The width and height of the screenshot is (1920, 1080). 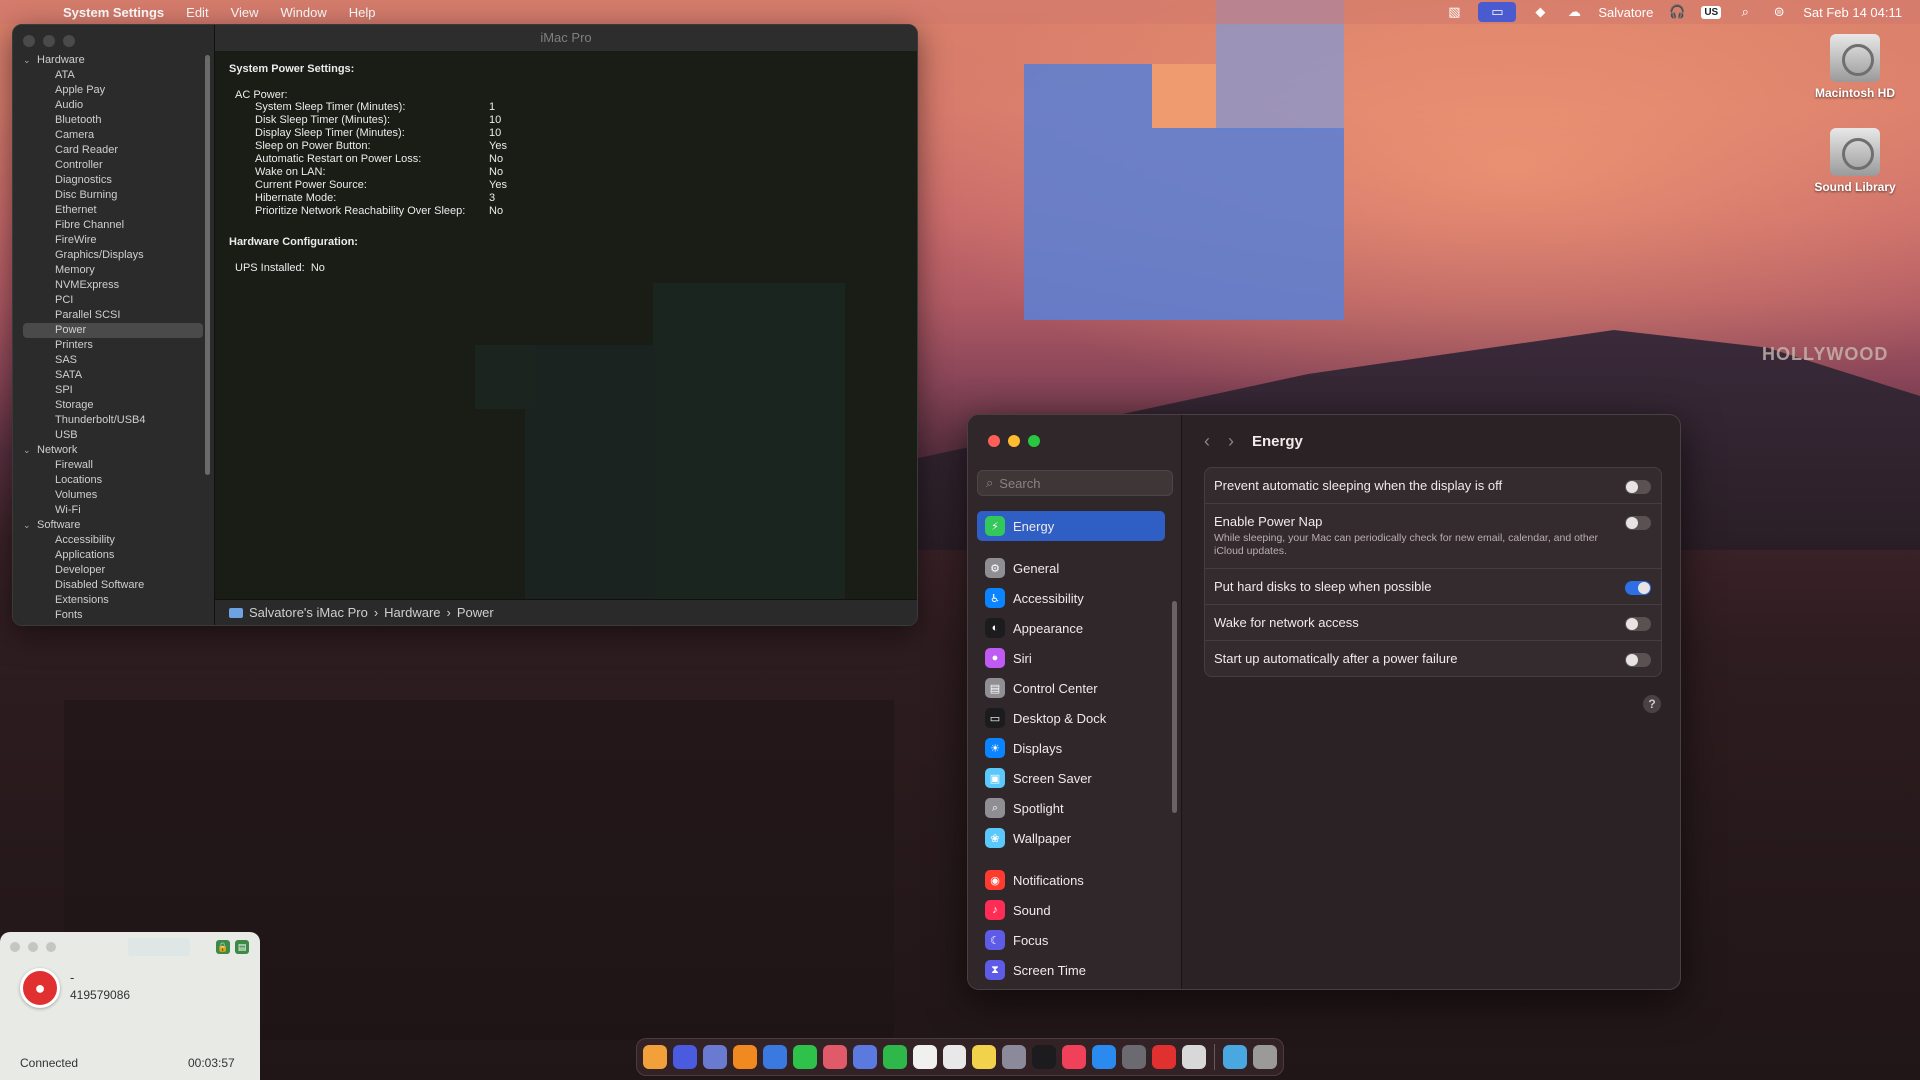 What do you see at coordinates (113, 240) in the screenshot?
I see `tree-item: FireWire` at bounding box center [113, 240].